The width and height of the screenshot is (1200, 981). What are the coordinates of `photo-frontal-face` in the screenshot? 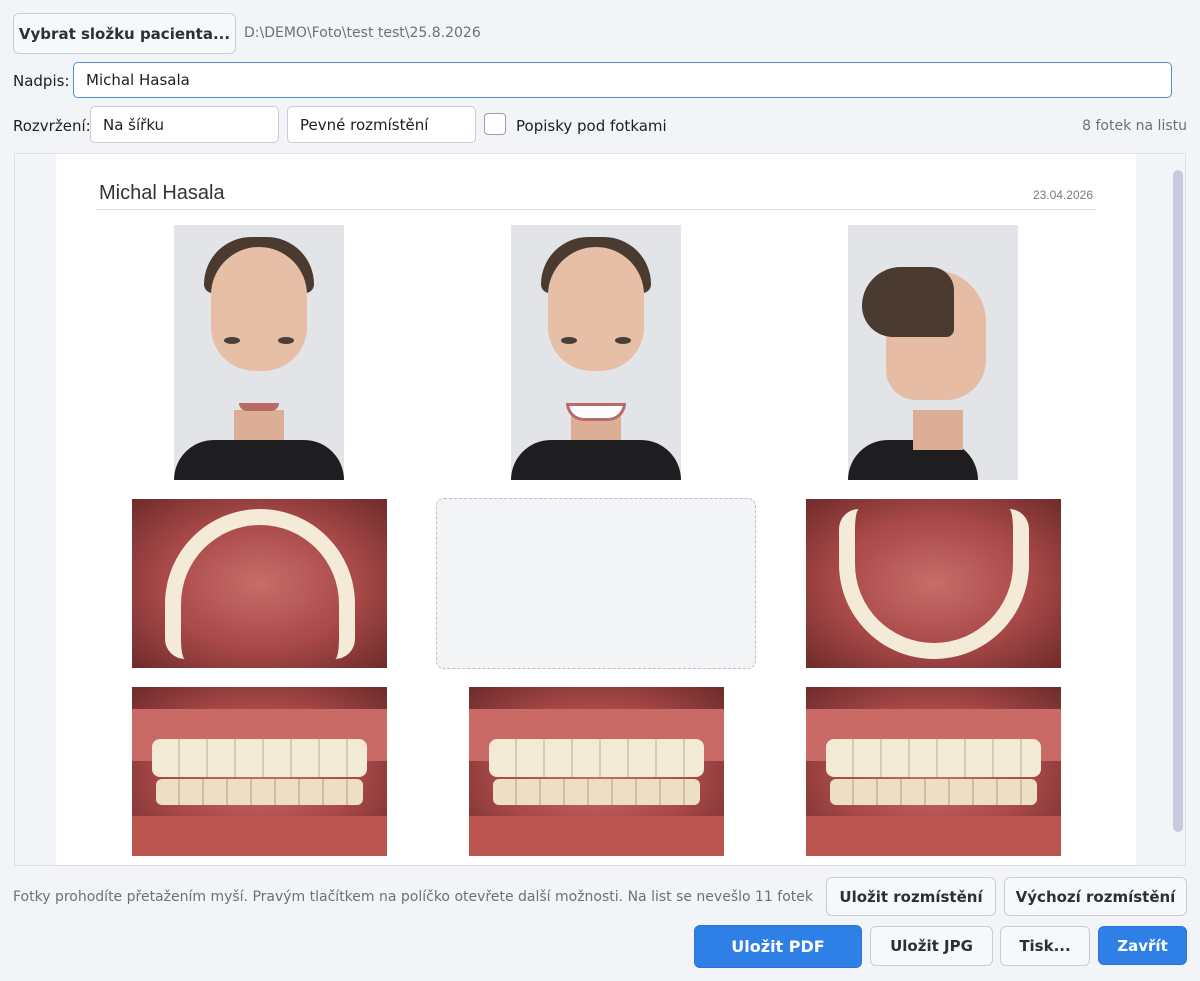 It's located at (259, 352).